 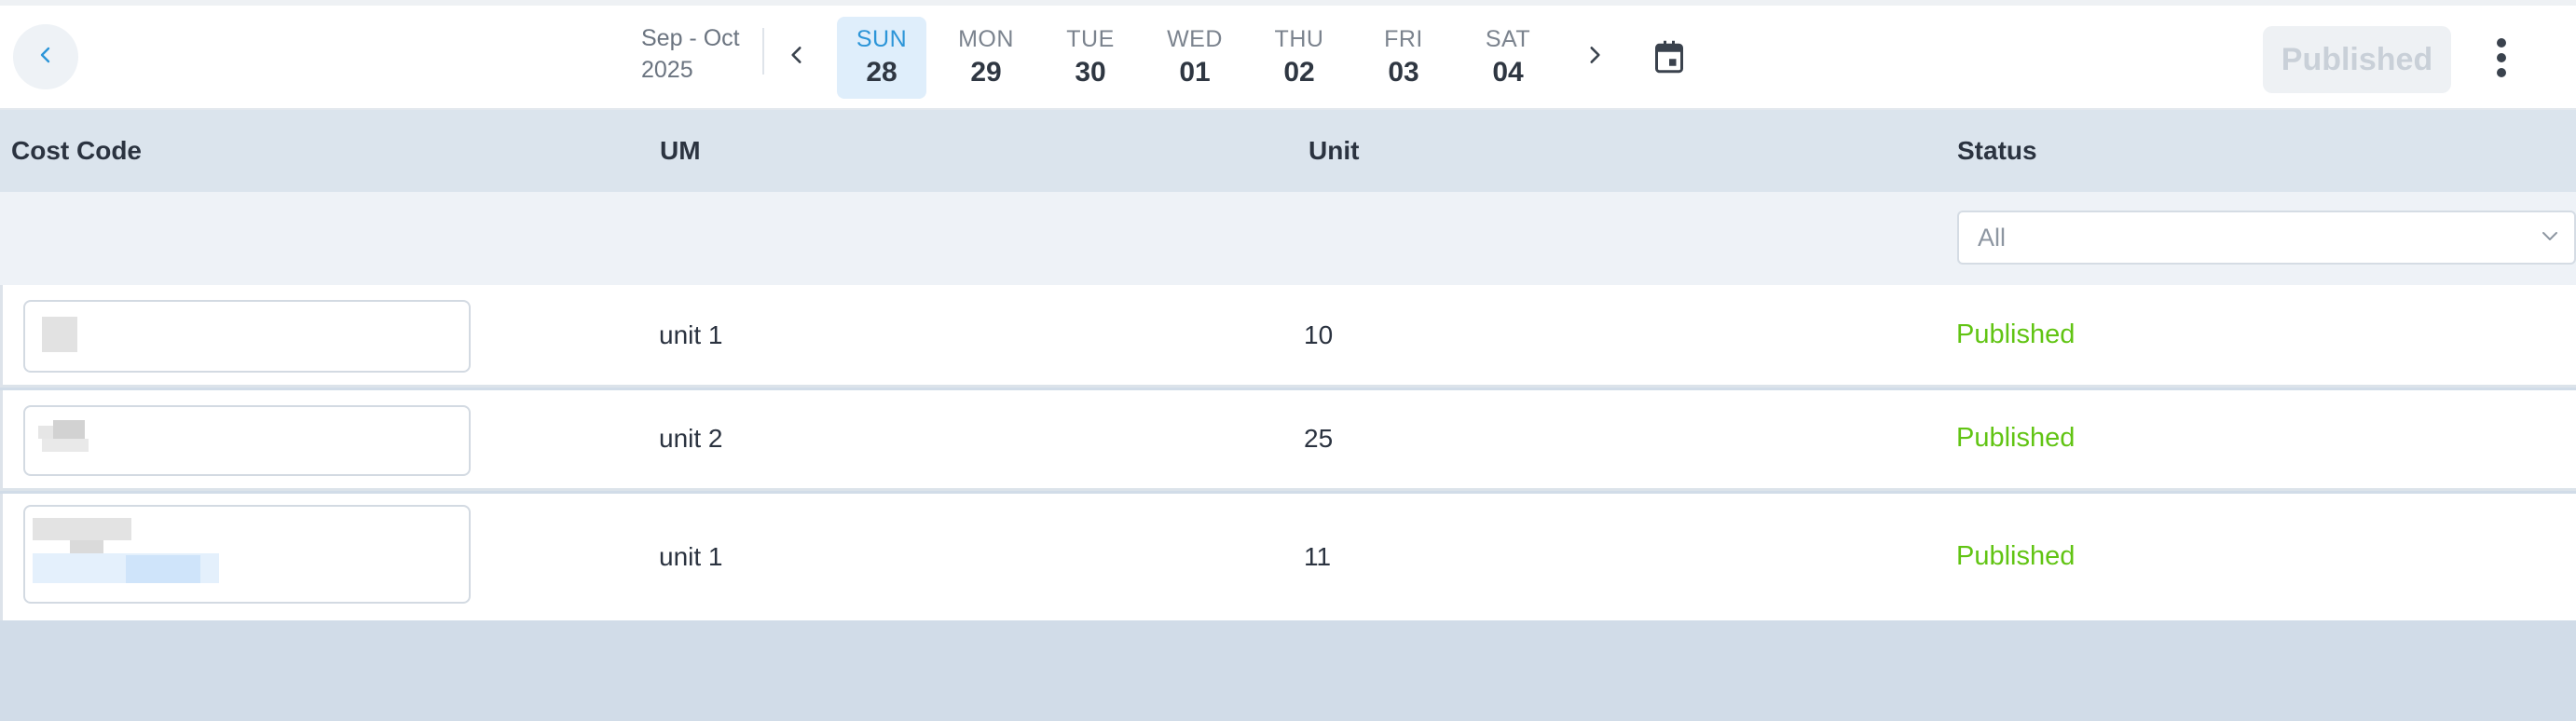 I want to click on day-fri: FRI 03, so click(x=1403, y=58).